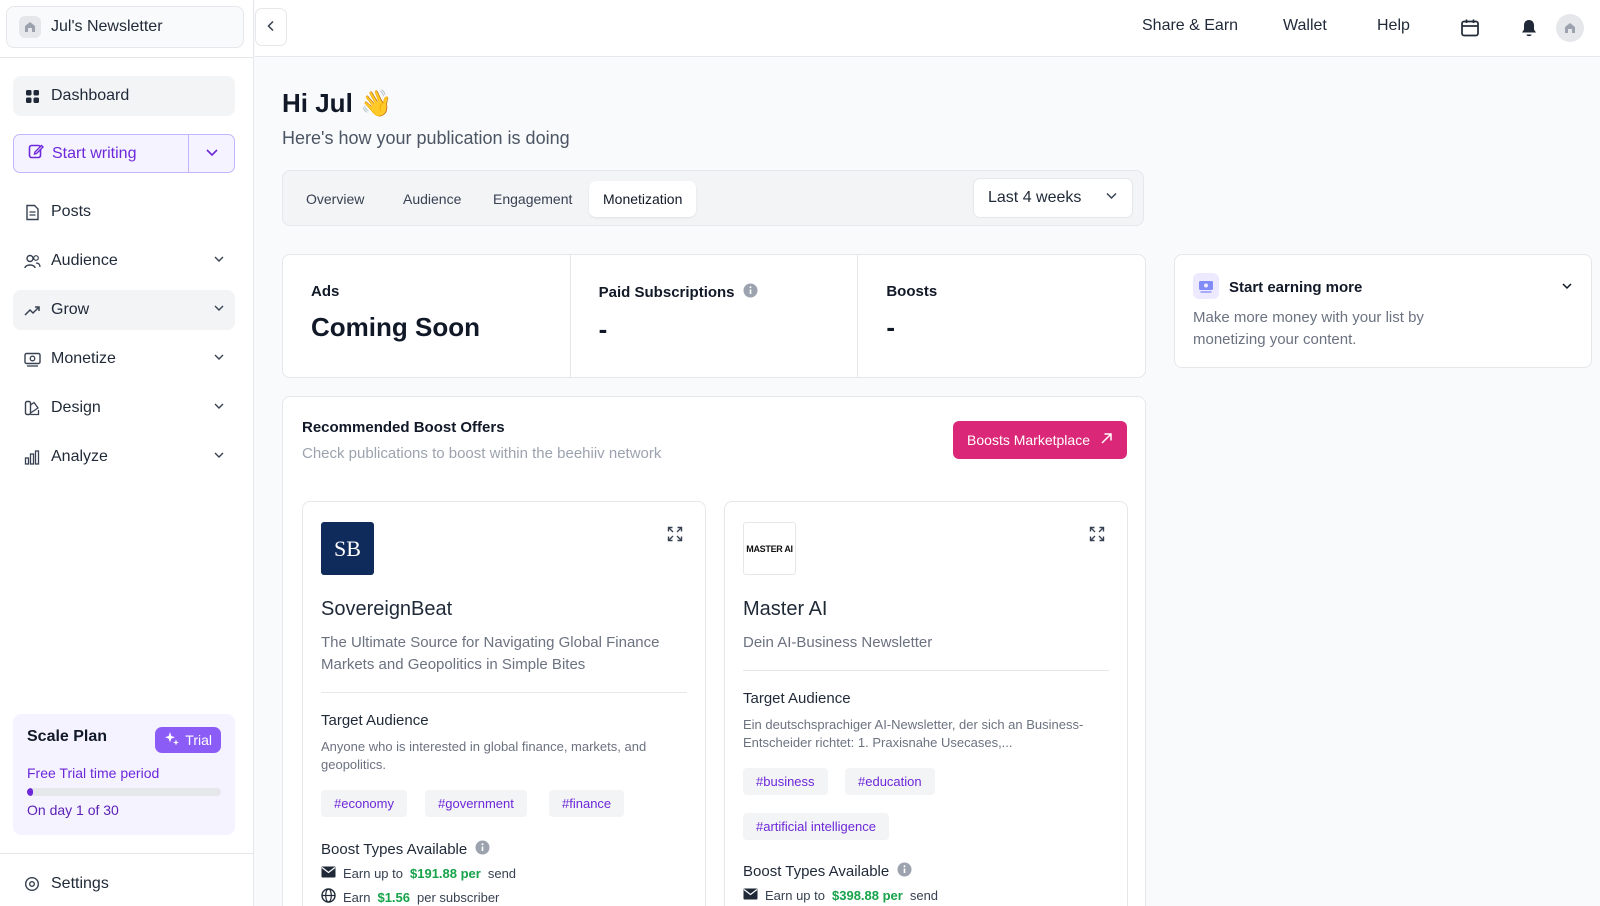 The width and height of the screenshot is (1600, 906). I want to click on boost-type-send: Earn up to $398.88 per send, so click(840, 895).